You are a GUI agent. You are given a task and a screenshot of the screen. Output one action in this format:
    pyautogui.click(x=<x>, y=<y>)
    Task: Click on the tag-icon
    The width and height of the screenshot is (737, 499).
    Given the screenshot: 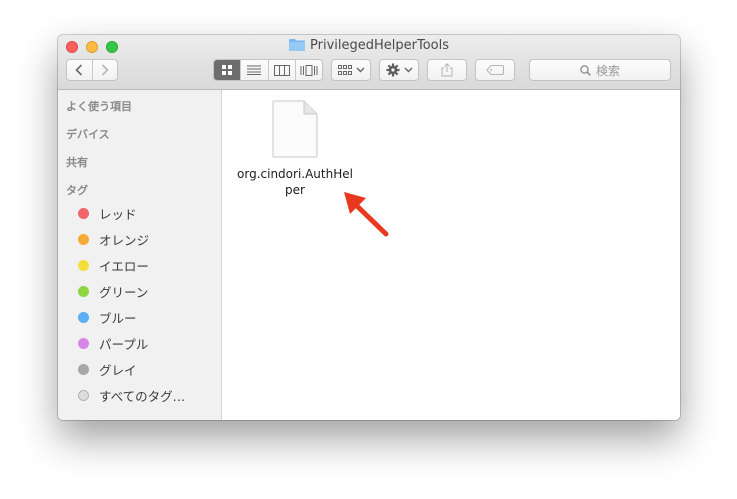 What is the action you would take?
    pyautogui.click(x=495, y=70)
    